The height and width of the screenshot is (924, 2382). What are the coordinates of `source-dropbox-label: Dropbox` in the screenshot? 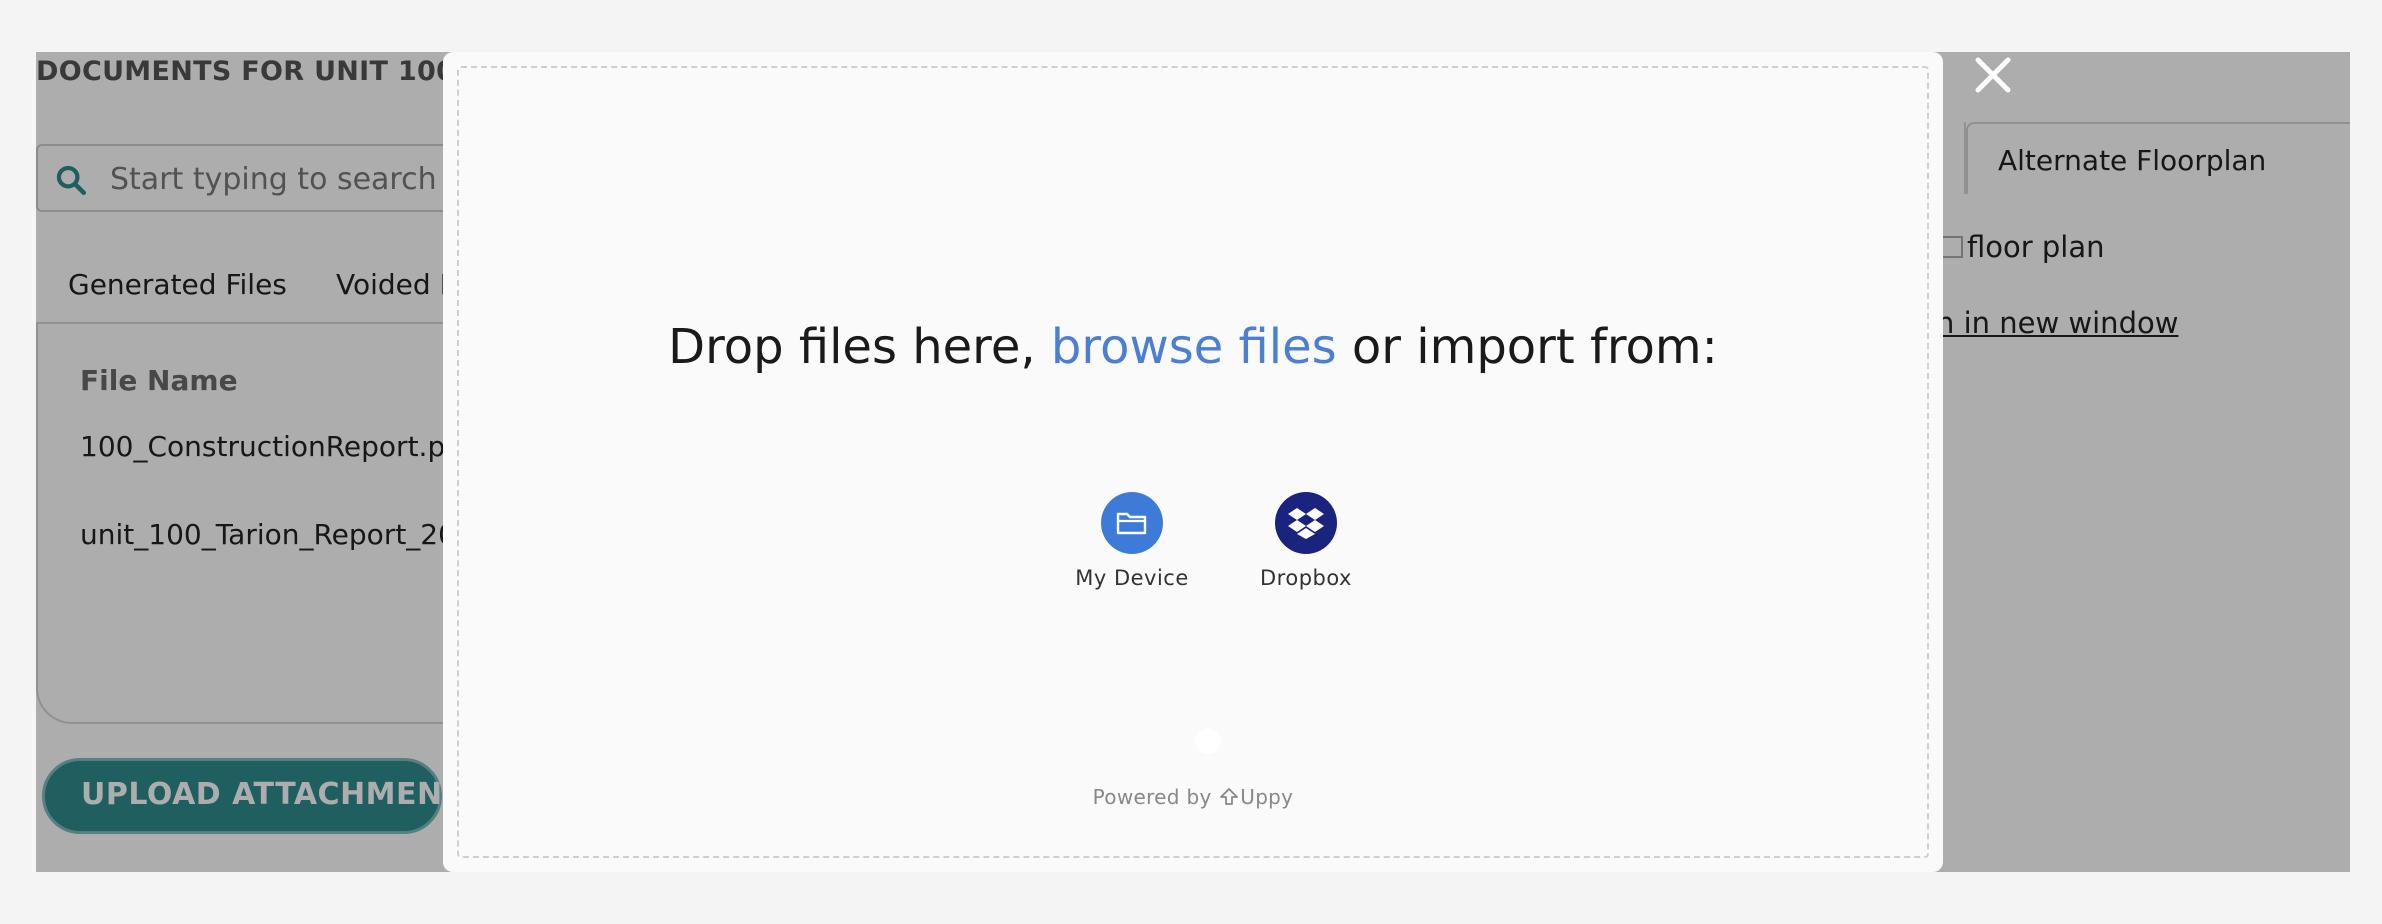 It's located at (1306, 578).